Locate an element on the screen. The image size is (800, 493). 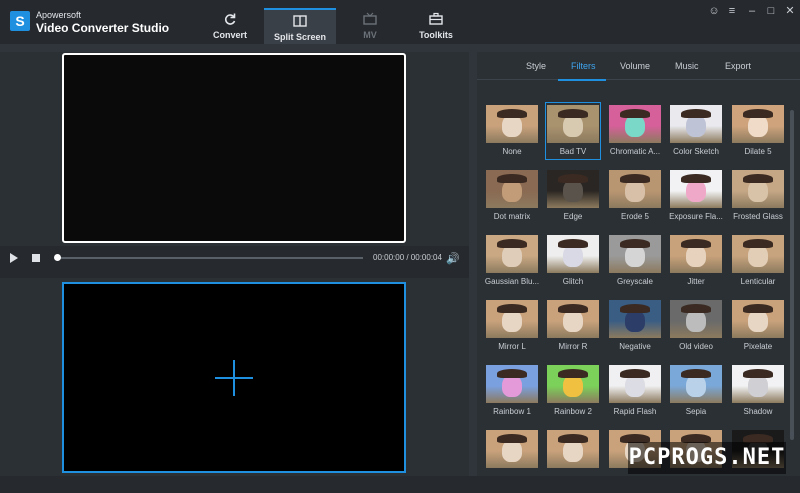
filter-label: Jitter is located at coordinates (696, 281).